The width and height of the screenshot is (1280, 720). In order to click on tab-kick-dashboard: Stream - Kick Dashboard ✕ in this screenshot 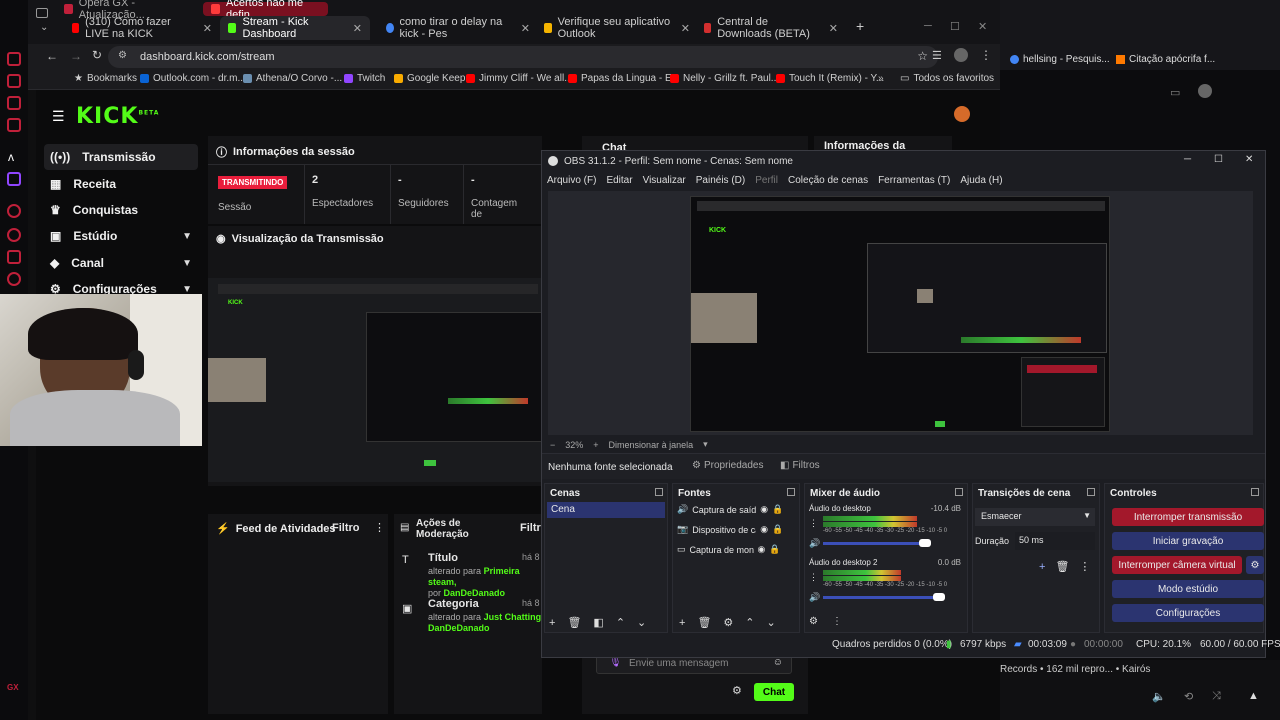, I will do `click(295, 28)`.